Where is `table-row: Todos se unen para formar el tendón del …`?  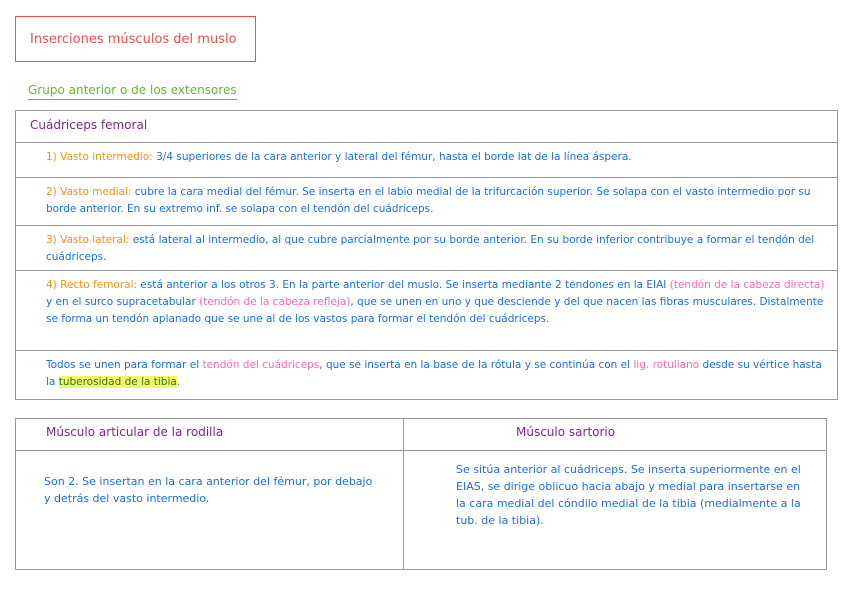 table-row: Todos se unen para formar el tendón del … is located at coordinates (426, 376).